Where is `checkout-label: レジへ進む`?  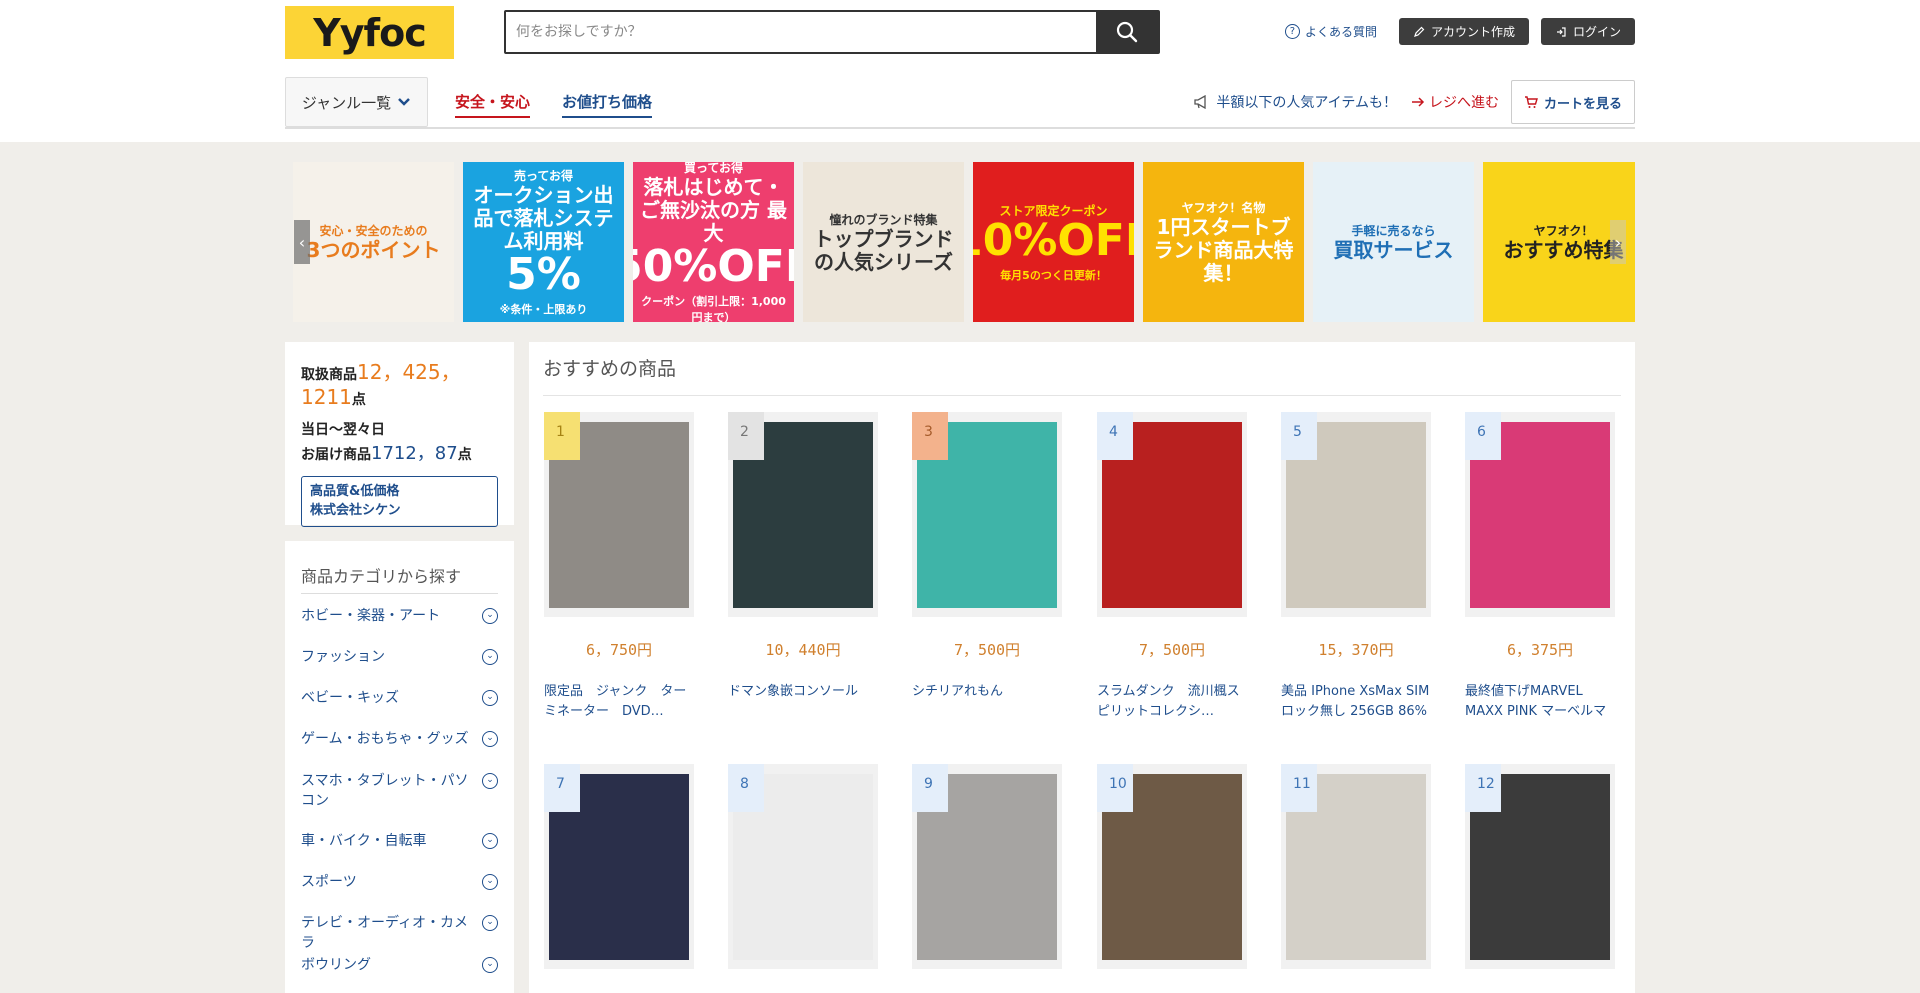 checkout-label: レジへ進む is located at coordinates (1463, 103).